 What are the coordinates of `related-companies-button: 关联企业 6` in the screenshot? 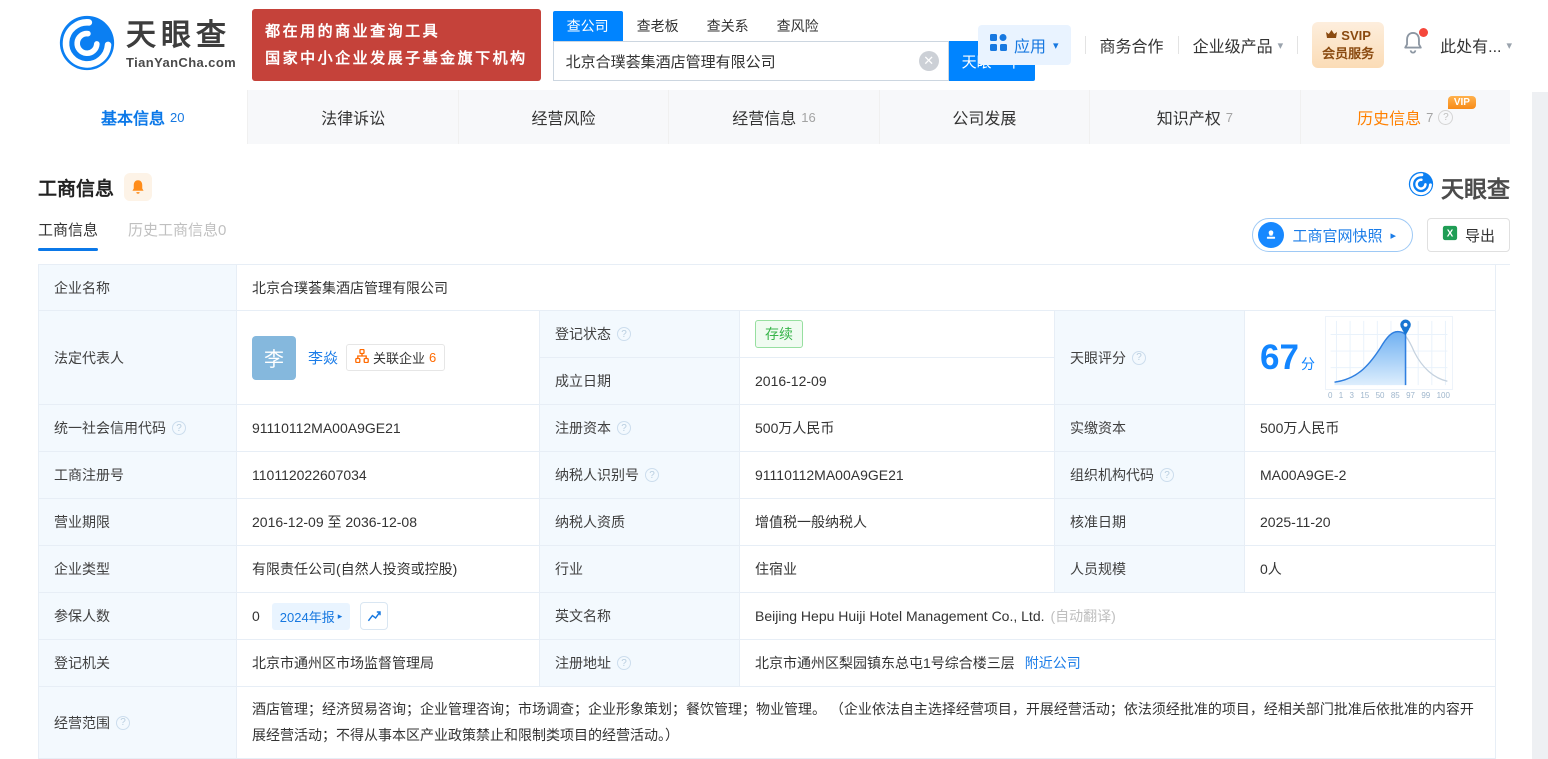 It's located at (396, 357).